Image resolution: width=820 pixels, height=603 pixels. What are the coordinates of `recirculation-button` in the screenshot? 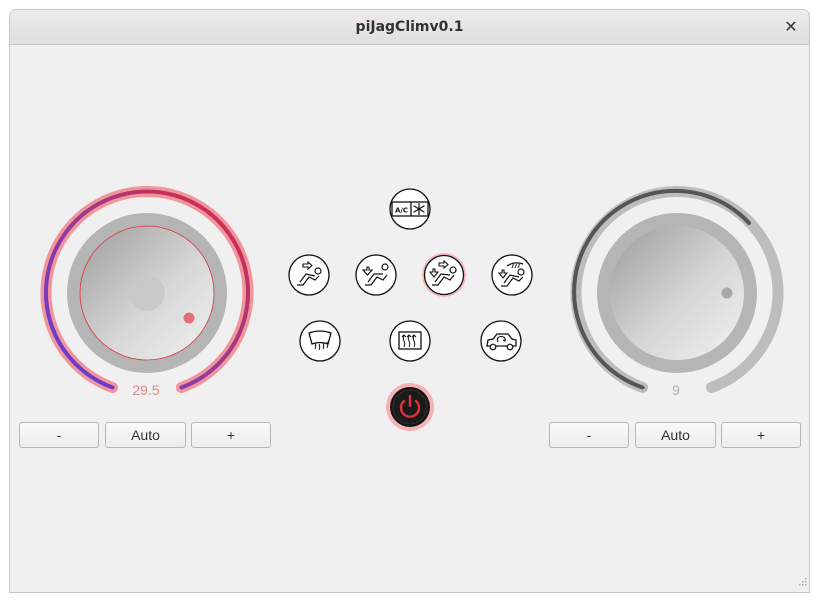 It's located at (501, 341).